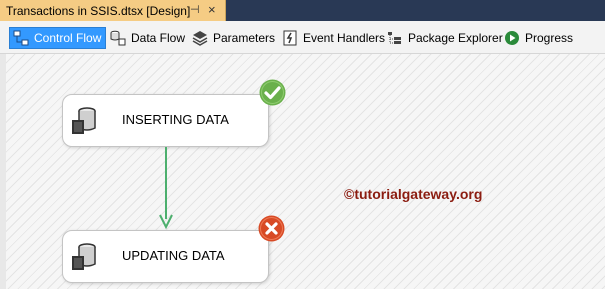 This screenshot has width=605, height=289. Describe the element at coordinates (195, 9) in the screenshot. I see `pin-icon: ⊣` at that location.